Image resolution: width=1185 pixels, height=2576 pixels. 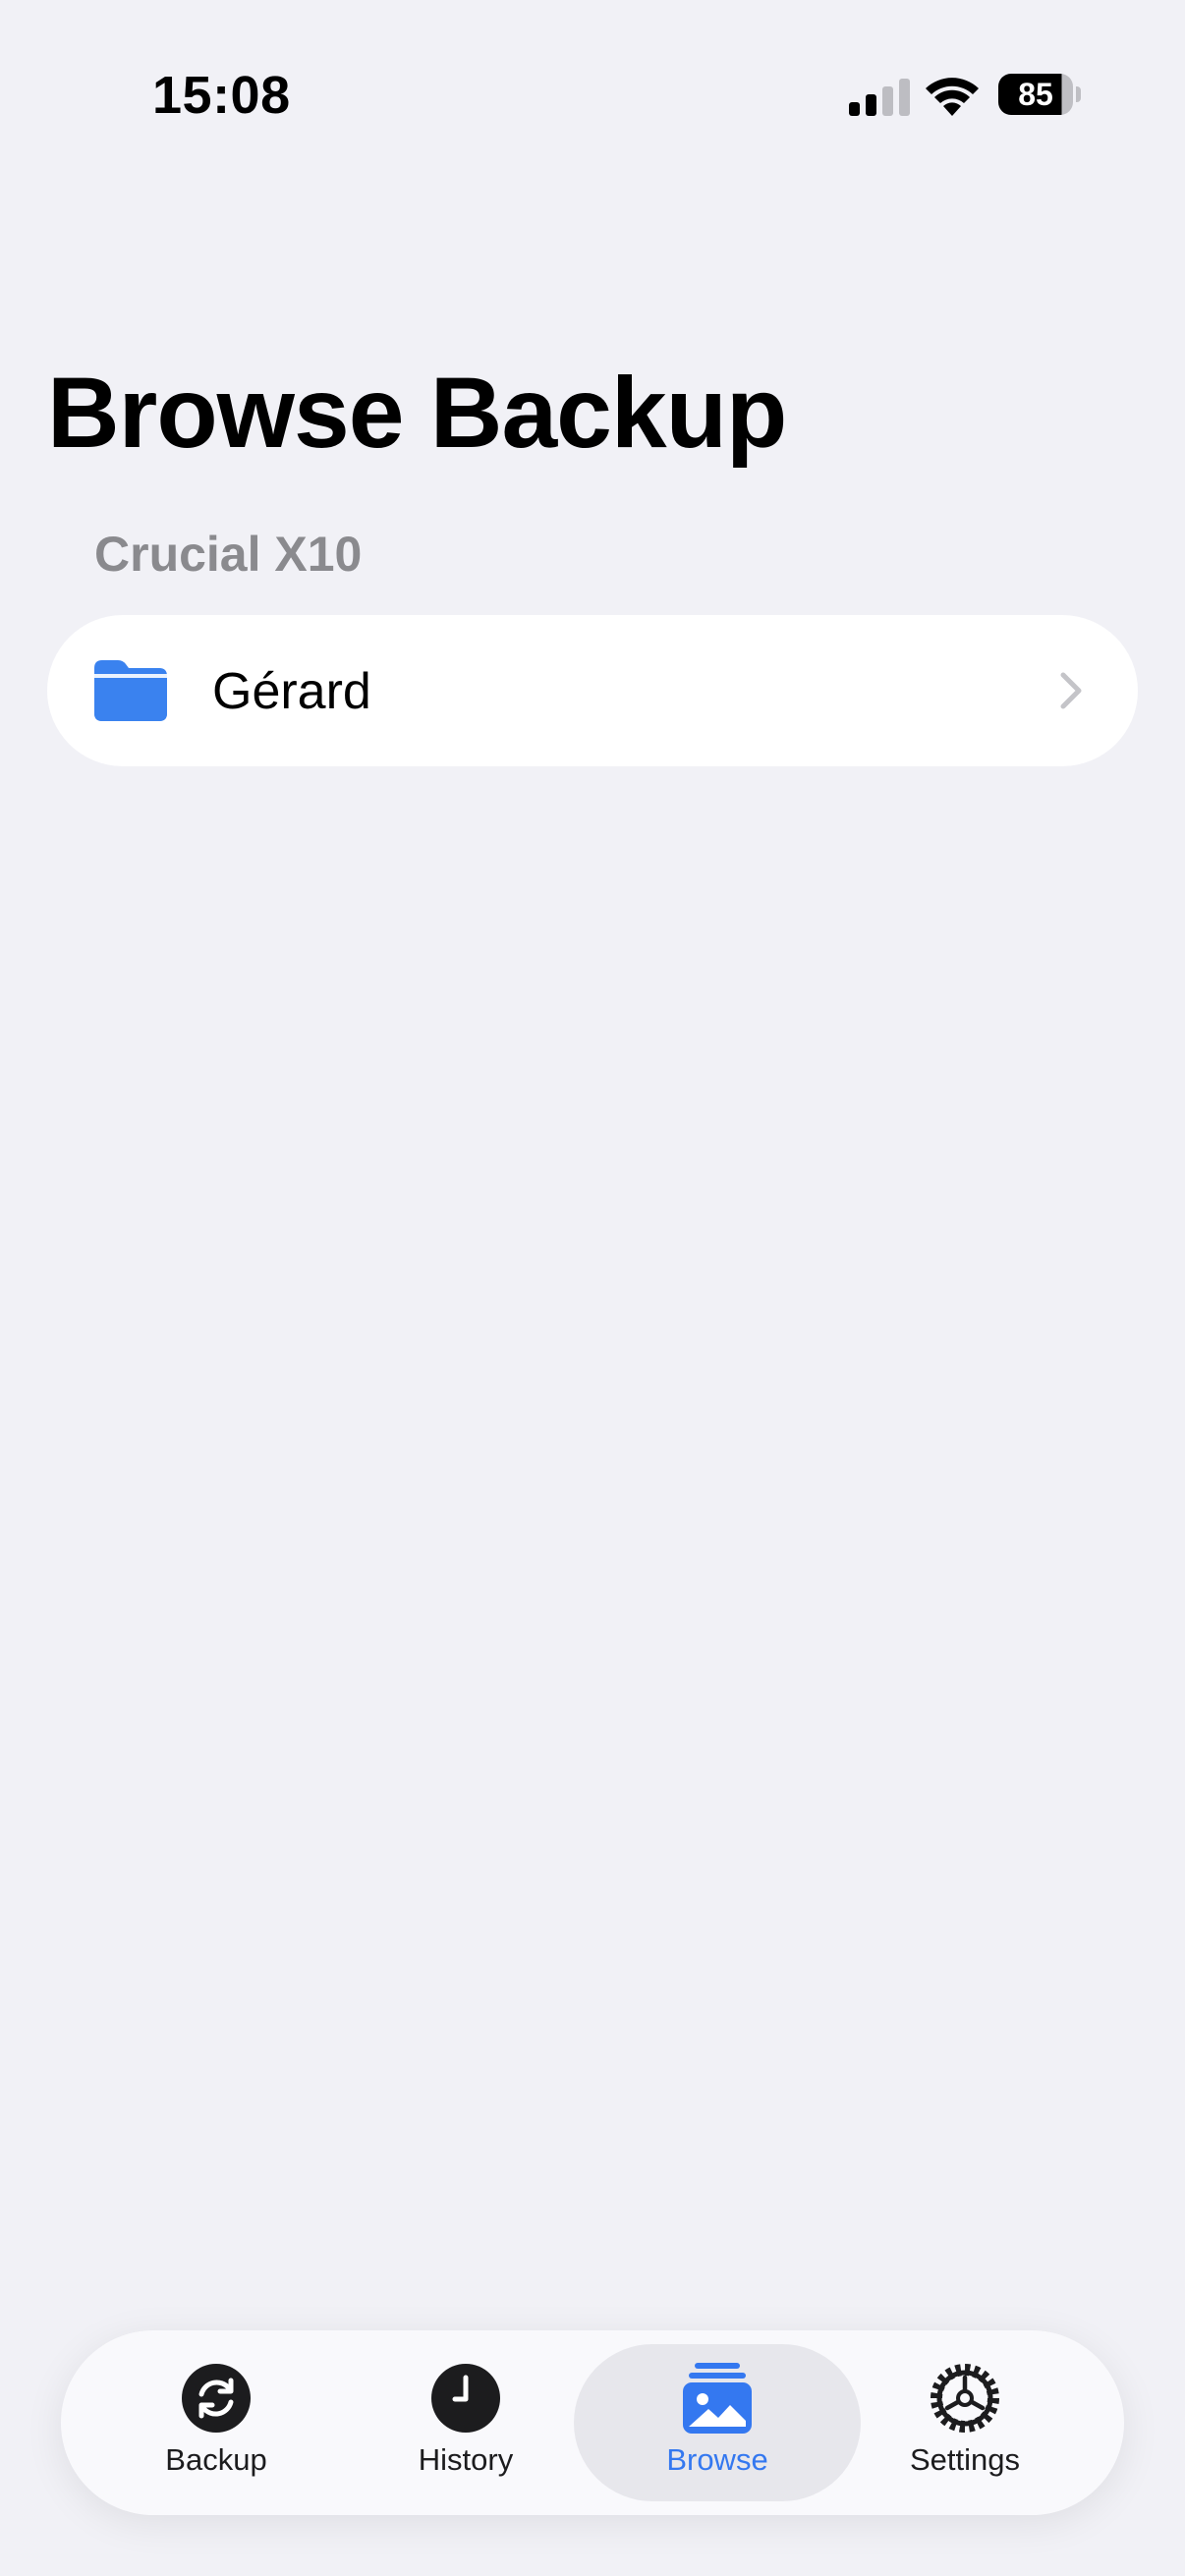 What do you see at coordinates (965, 2459) in the screenshot?
I see `tab-label: Settings` at bounding box center [965, 2459].